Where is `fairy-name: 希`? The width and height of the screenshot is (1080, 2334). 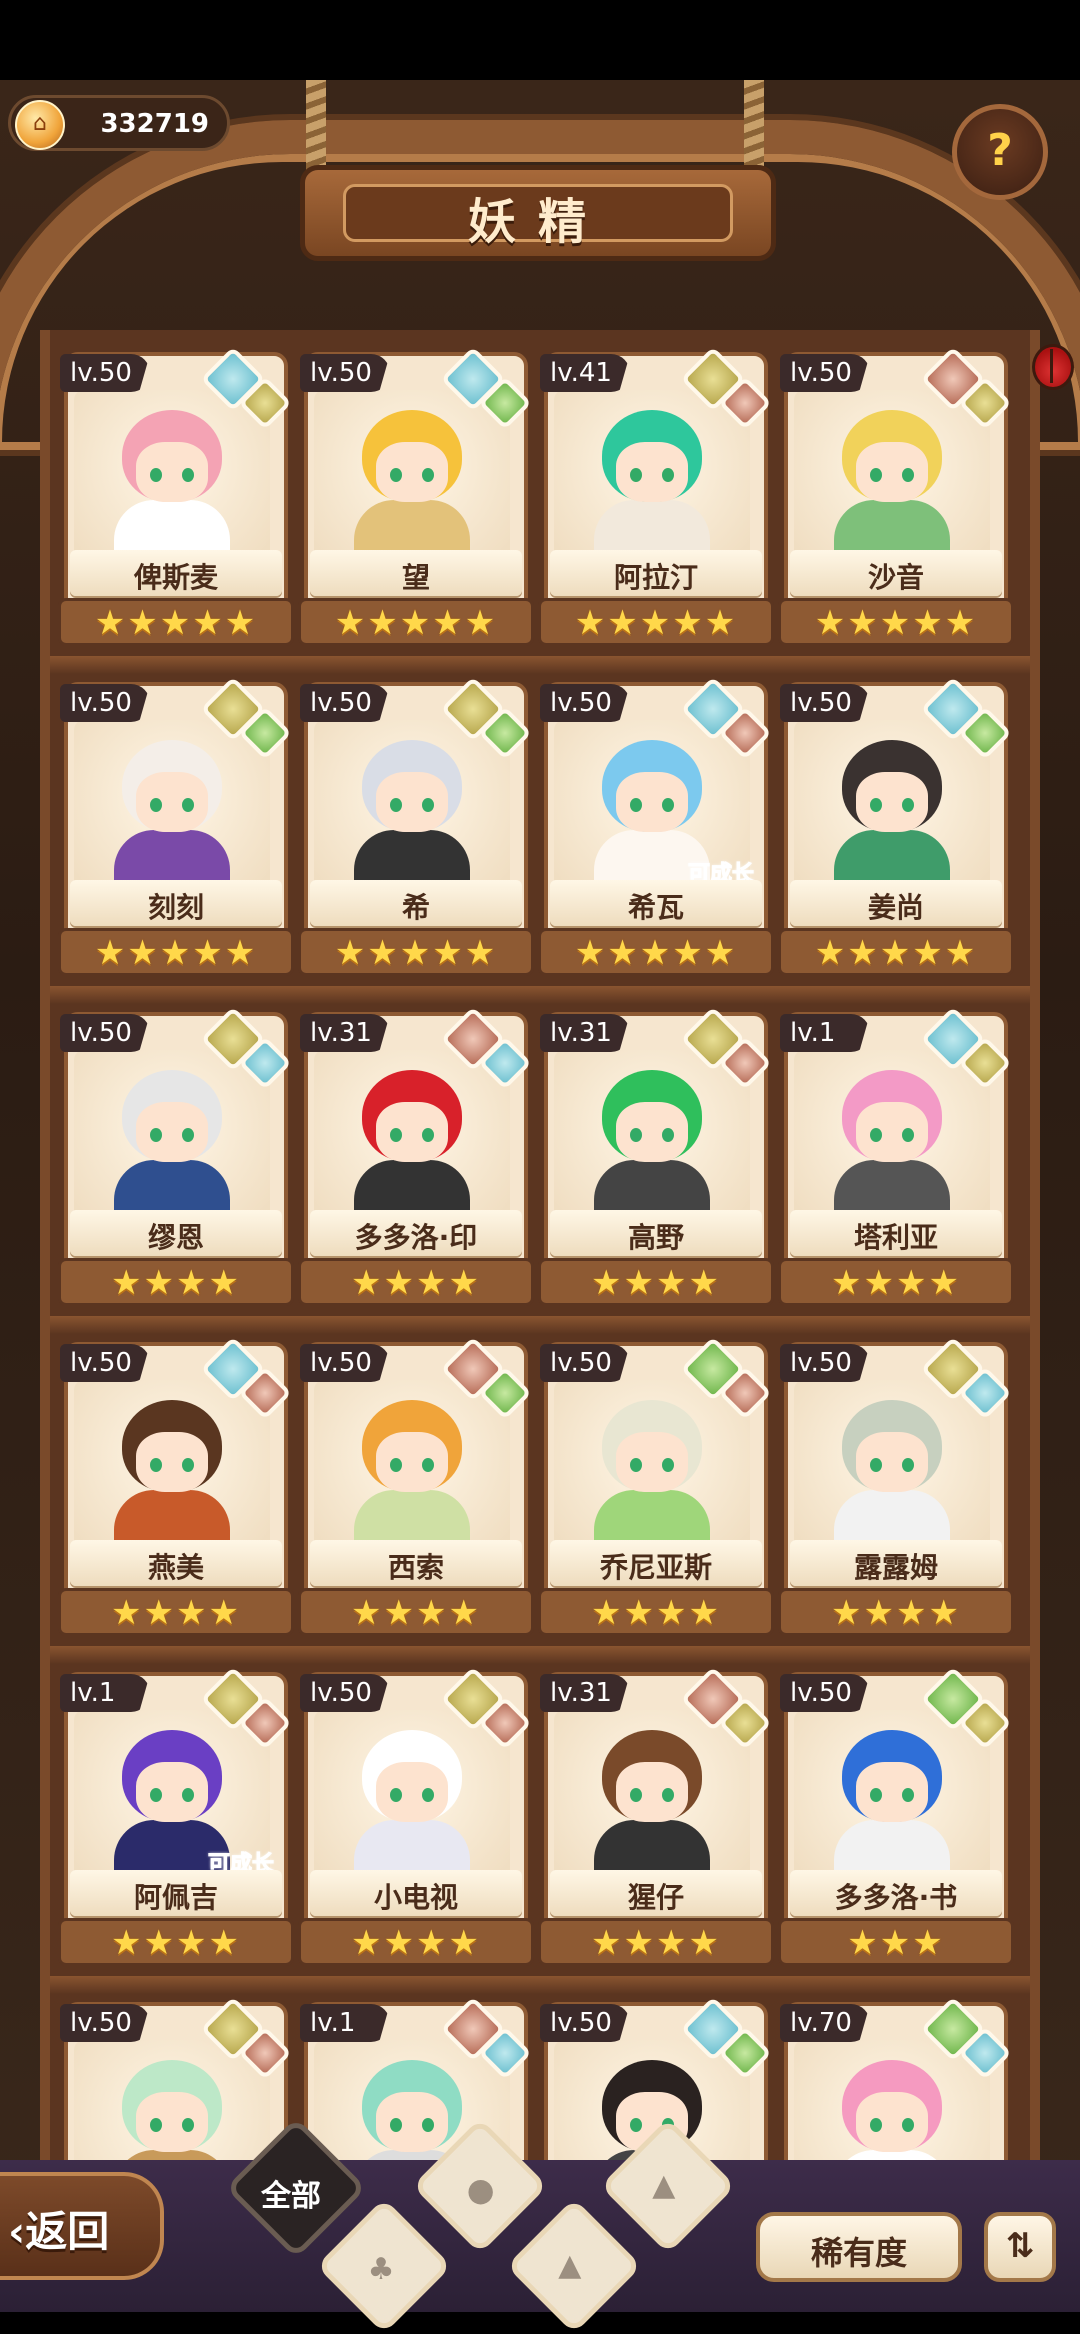 fairy-name: 希 is located at coordinates (415, 907).